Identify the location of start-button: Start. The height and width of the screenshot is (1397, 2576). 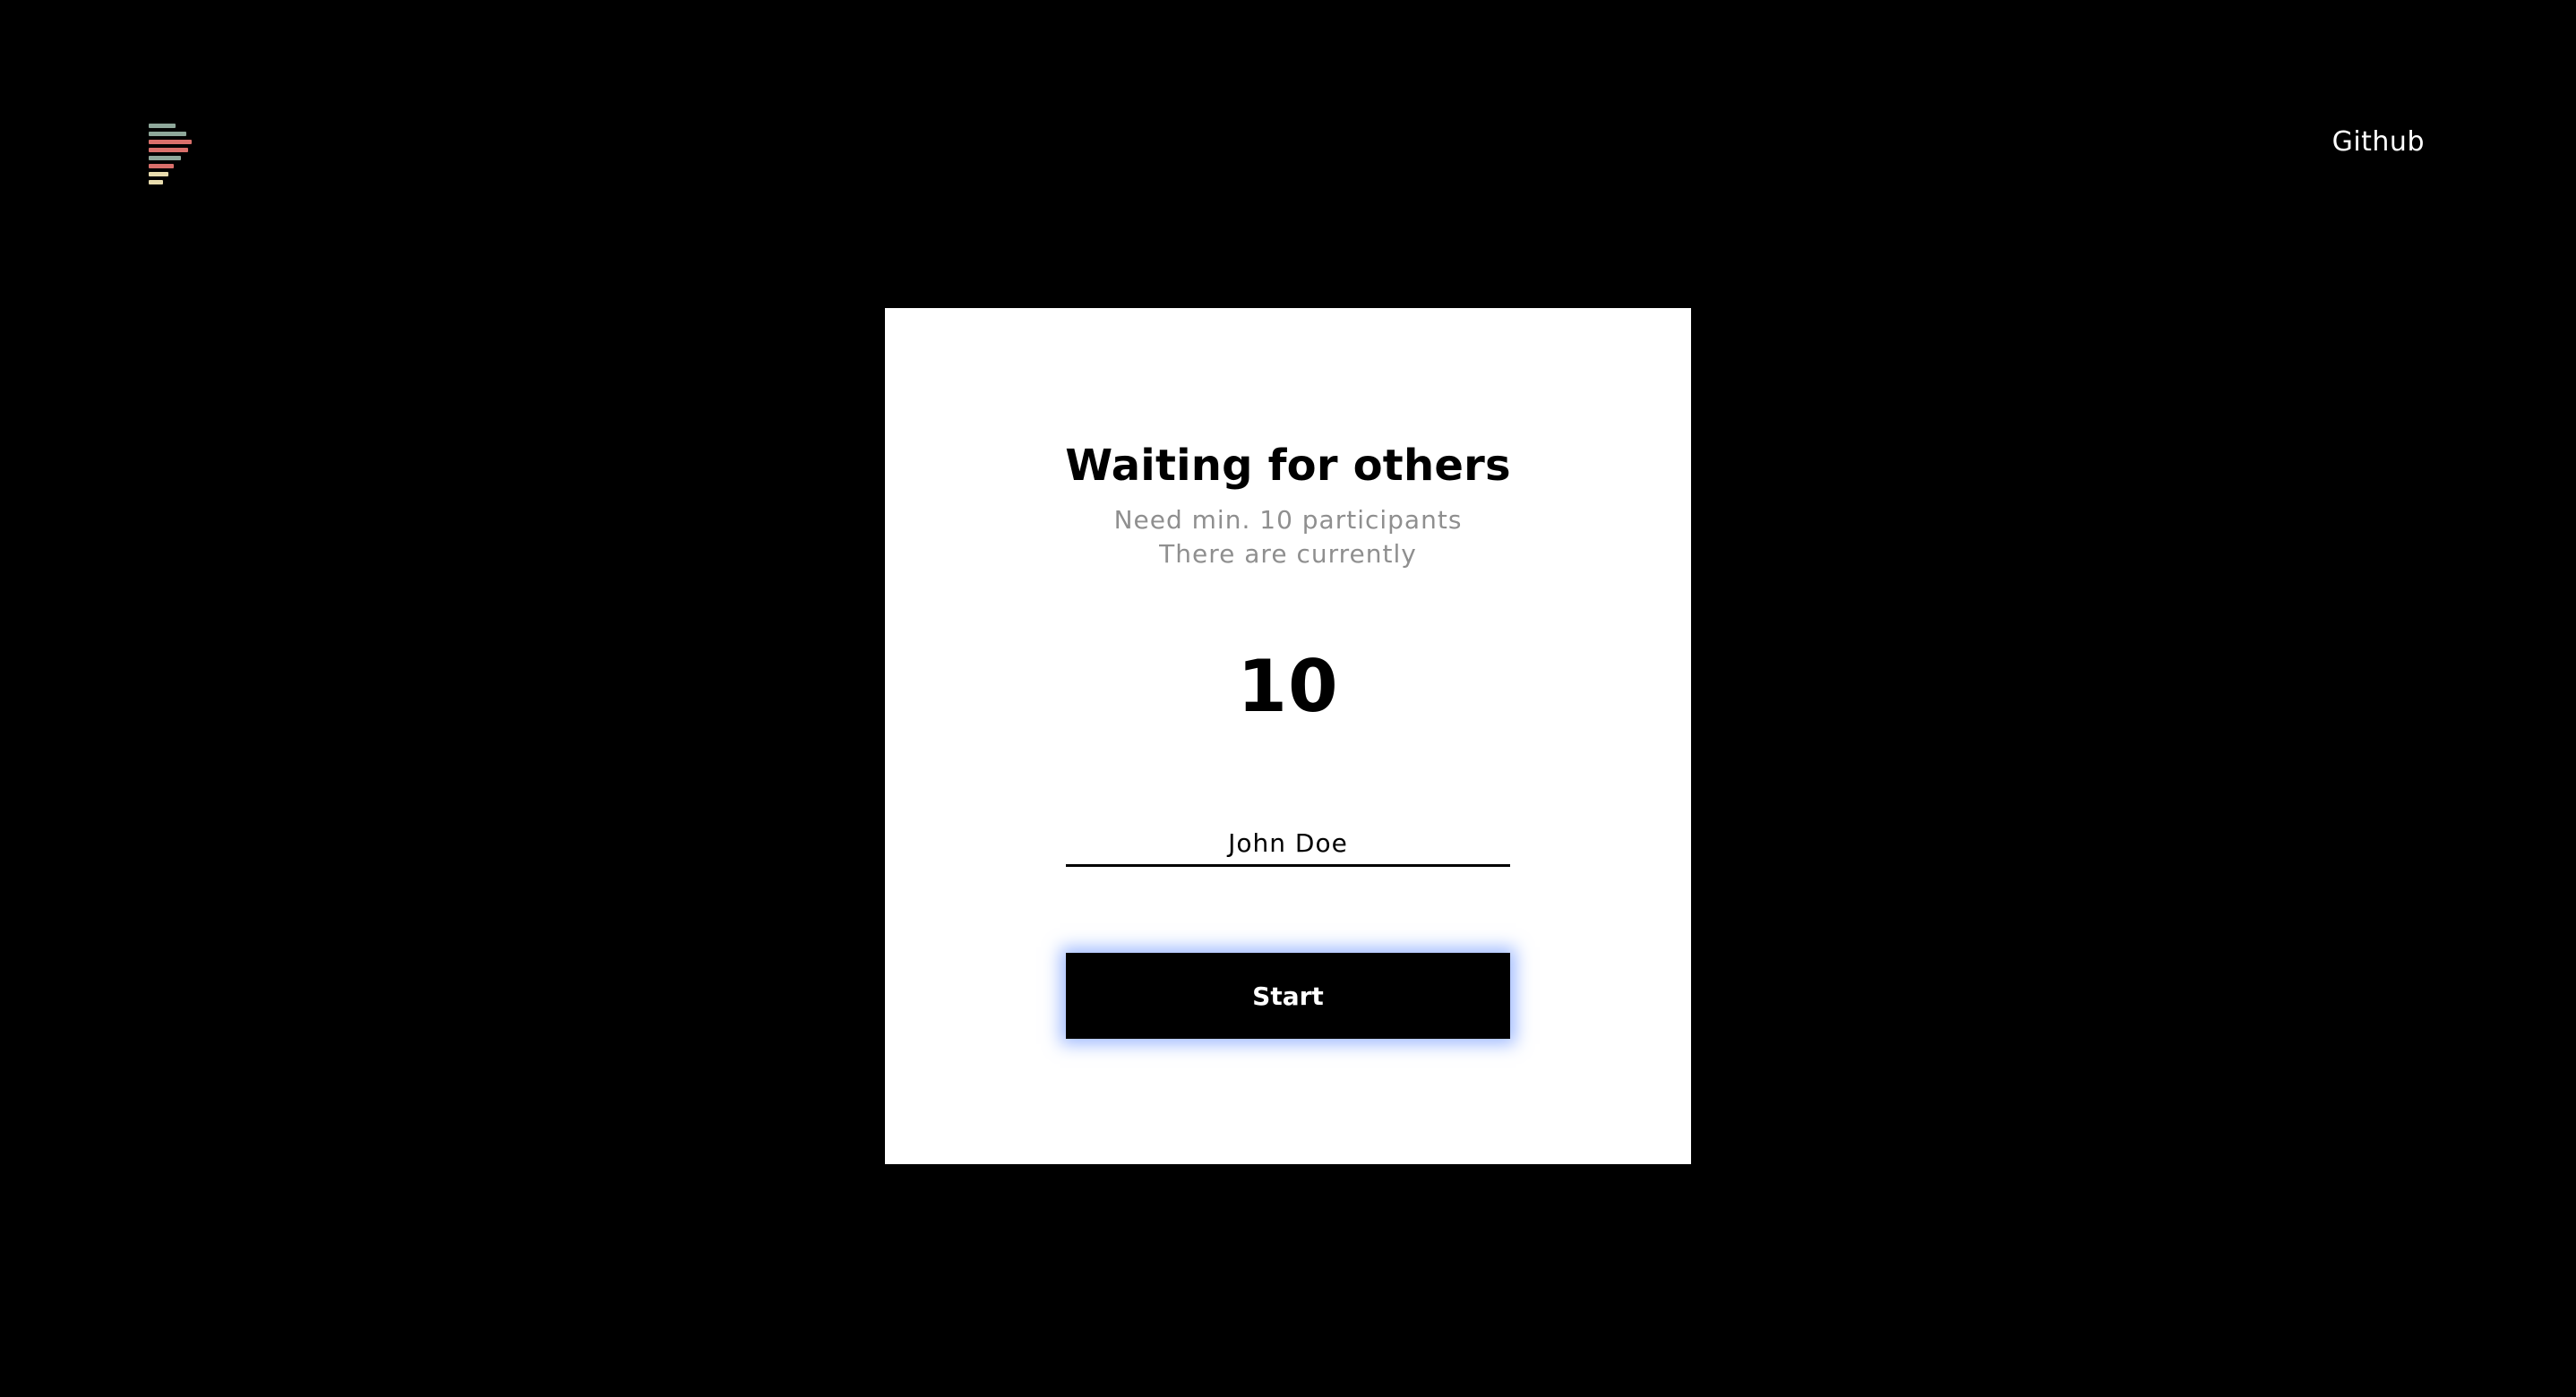
(1288, 996).